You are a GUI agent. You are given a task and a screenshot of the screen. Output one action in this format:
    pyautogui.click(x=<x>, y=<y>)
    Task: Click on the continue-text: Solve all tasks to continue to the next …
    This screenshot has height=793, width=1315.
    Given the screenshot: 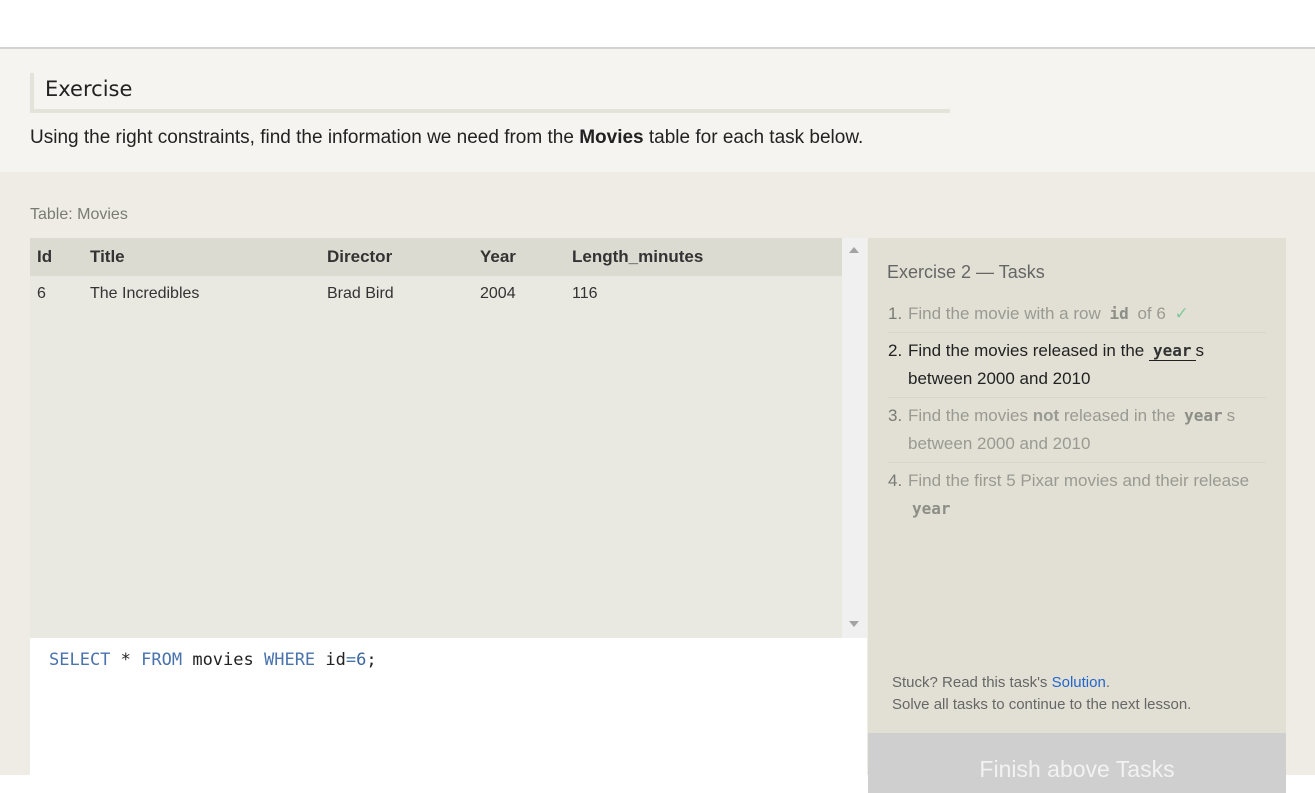 What is the action you would take?
    pyautogui.click(x=1042, y=704)
    